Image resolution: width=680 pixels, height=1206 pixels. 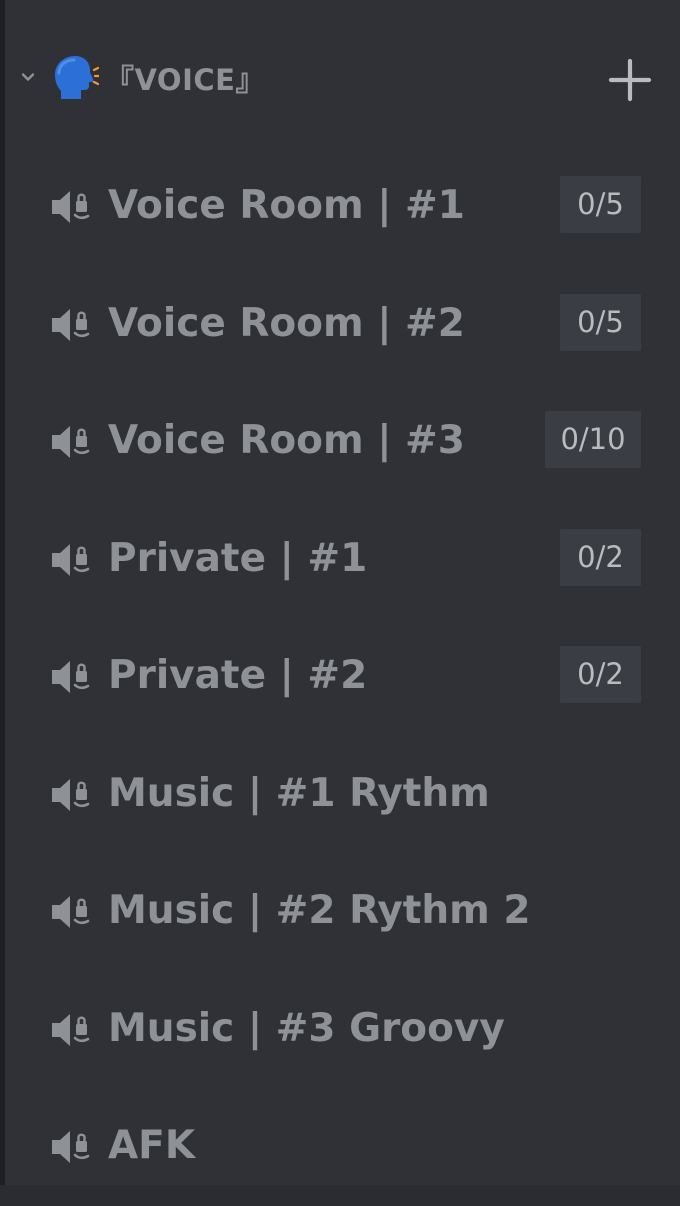 I want to click on plus-icon, so click(x=630, y=80).